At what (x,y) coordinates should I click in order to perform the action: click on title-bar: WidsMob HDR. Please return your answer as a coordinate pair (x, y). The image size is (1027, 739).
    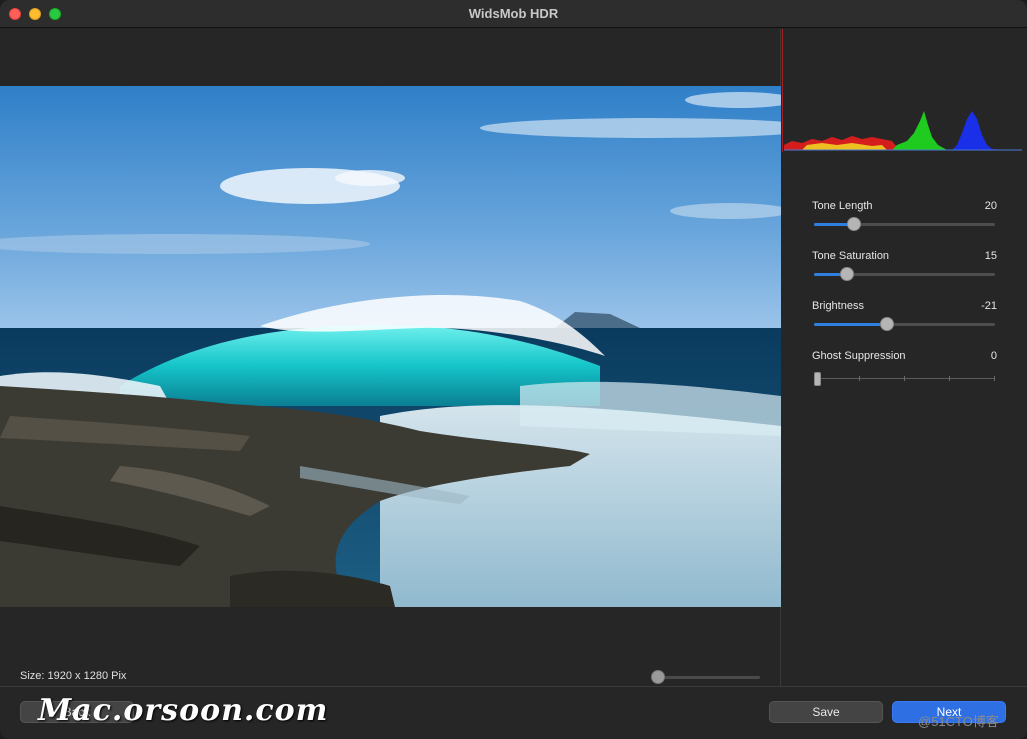
    Looking at the image, I should click on (513, 14).